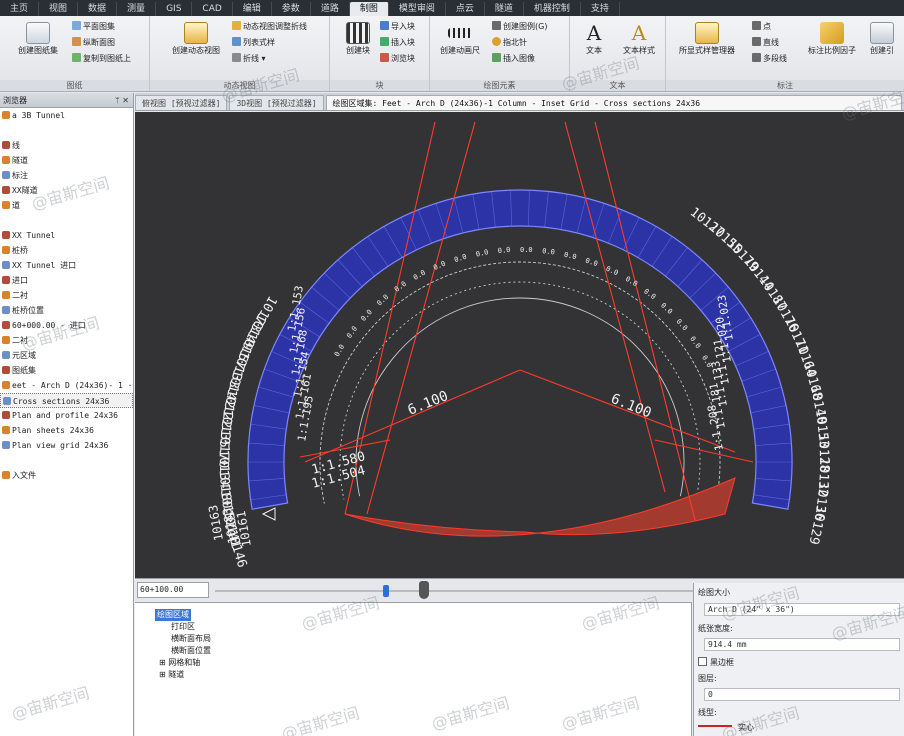  Describe the element at coordinates (465, 9) in the screenshot. I see `ribbon-tab: 点云` at that location.